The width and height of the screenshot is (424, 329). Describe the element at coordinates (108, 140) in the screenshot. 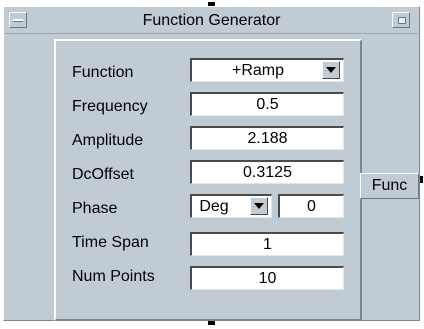

I see `amplitude-label: Amplitude` at that location.